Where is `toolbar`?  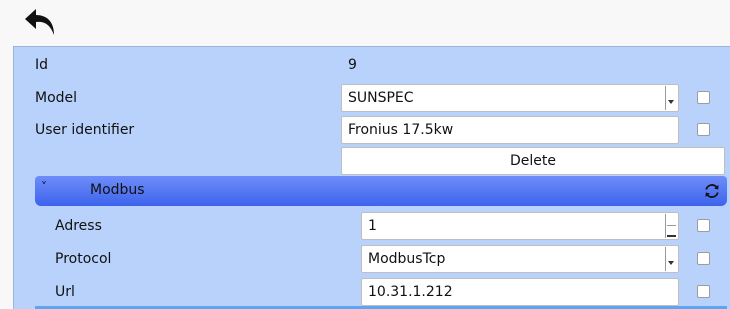
toolbar is located at coordinates (365, 23).